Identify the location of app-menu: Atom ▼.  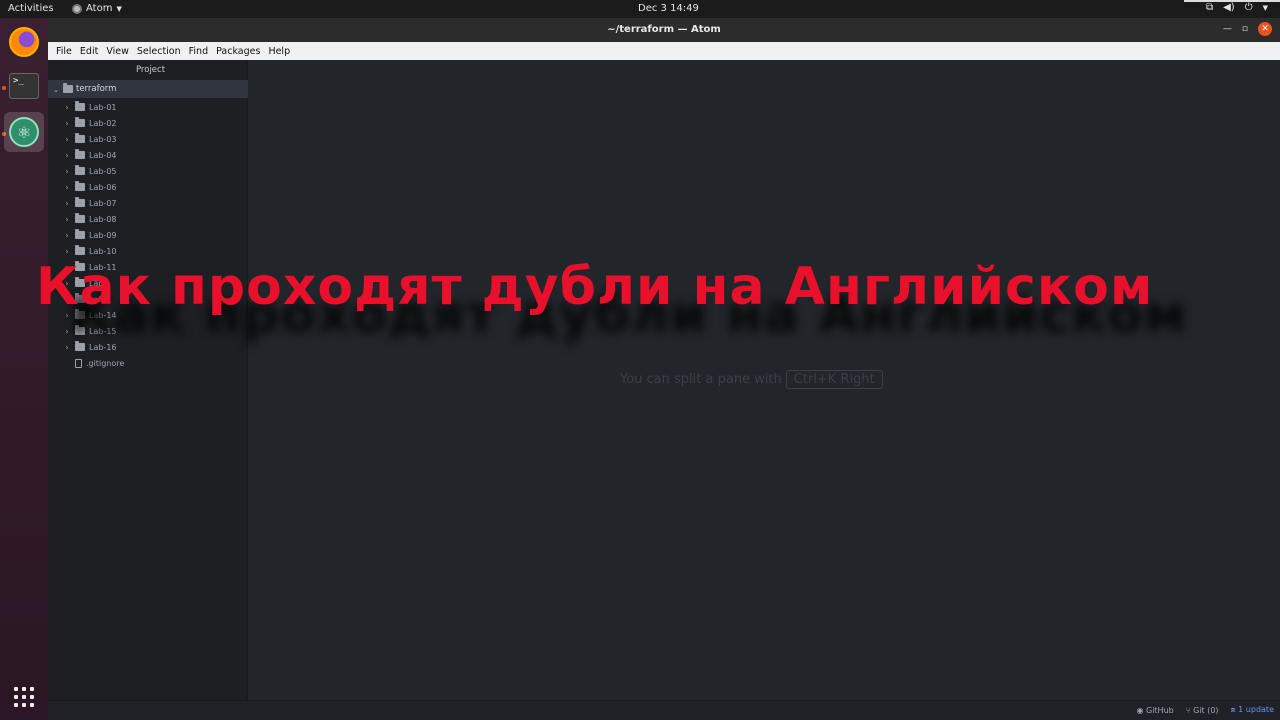
(97, 8).